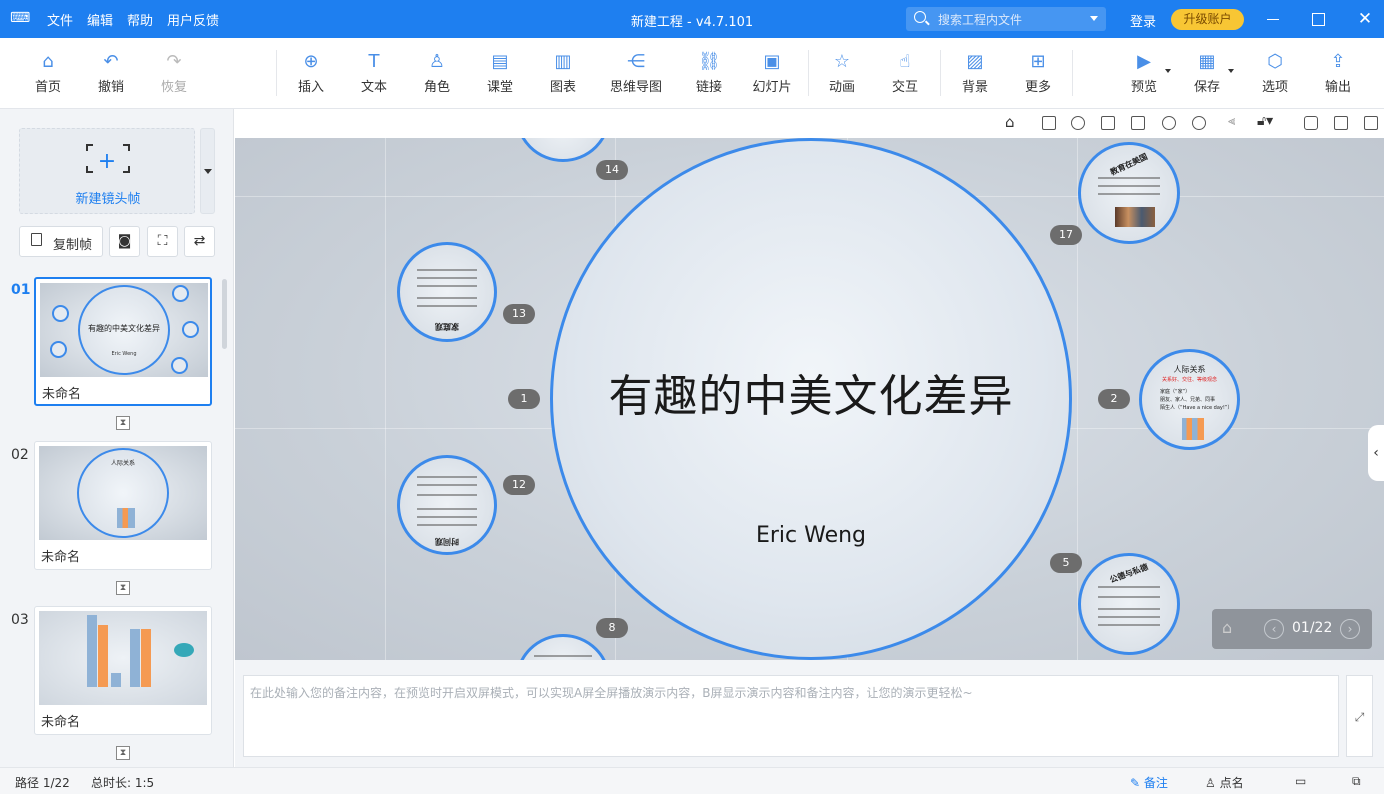 The width and height of the screenshot is (1384, 794). What do you see at coordinates (1231, 121) in the screenshot?
I see `align-icon: ⫷` at bounding box center [1231, 121].